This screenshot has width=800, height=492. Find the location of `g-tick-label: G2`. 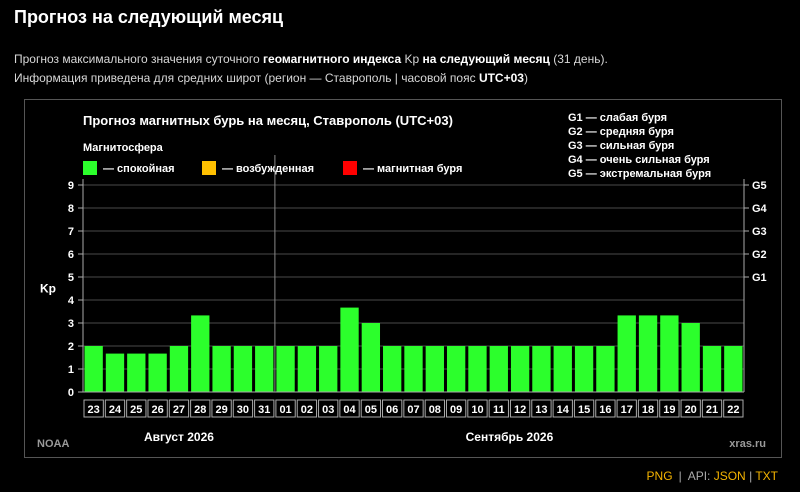

g-tick-label: G2 is located at coordinates (759, 255).